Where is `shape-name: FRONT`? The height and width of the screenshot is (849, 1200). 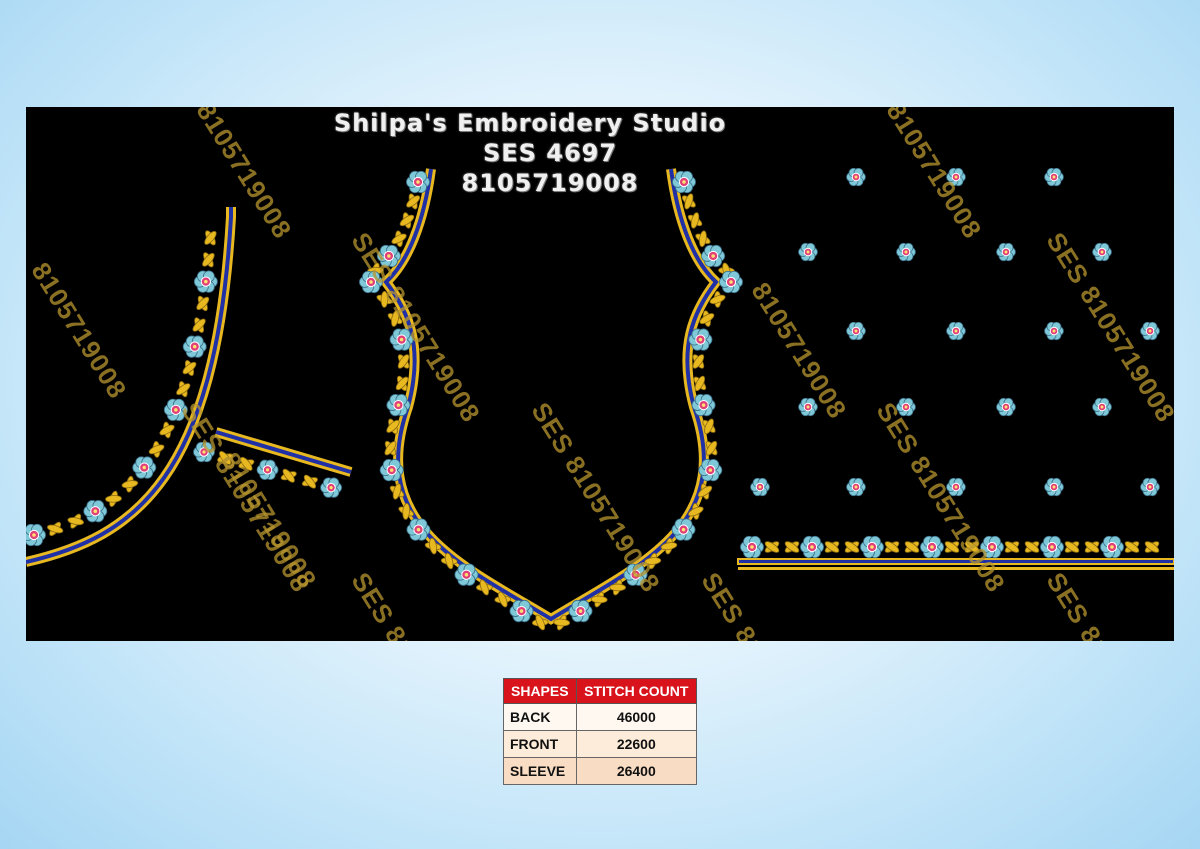
shape-name: FRONT is located at coordinates (540, 744).